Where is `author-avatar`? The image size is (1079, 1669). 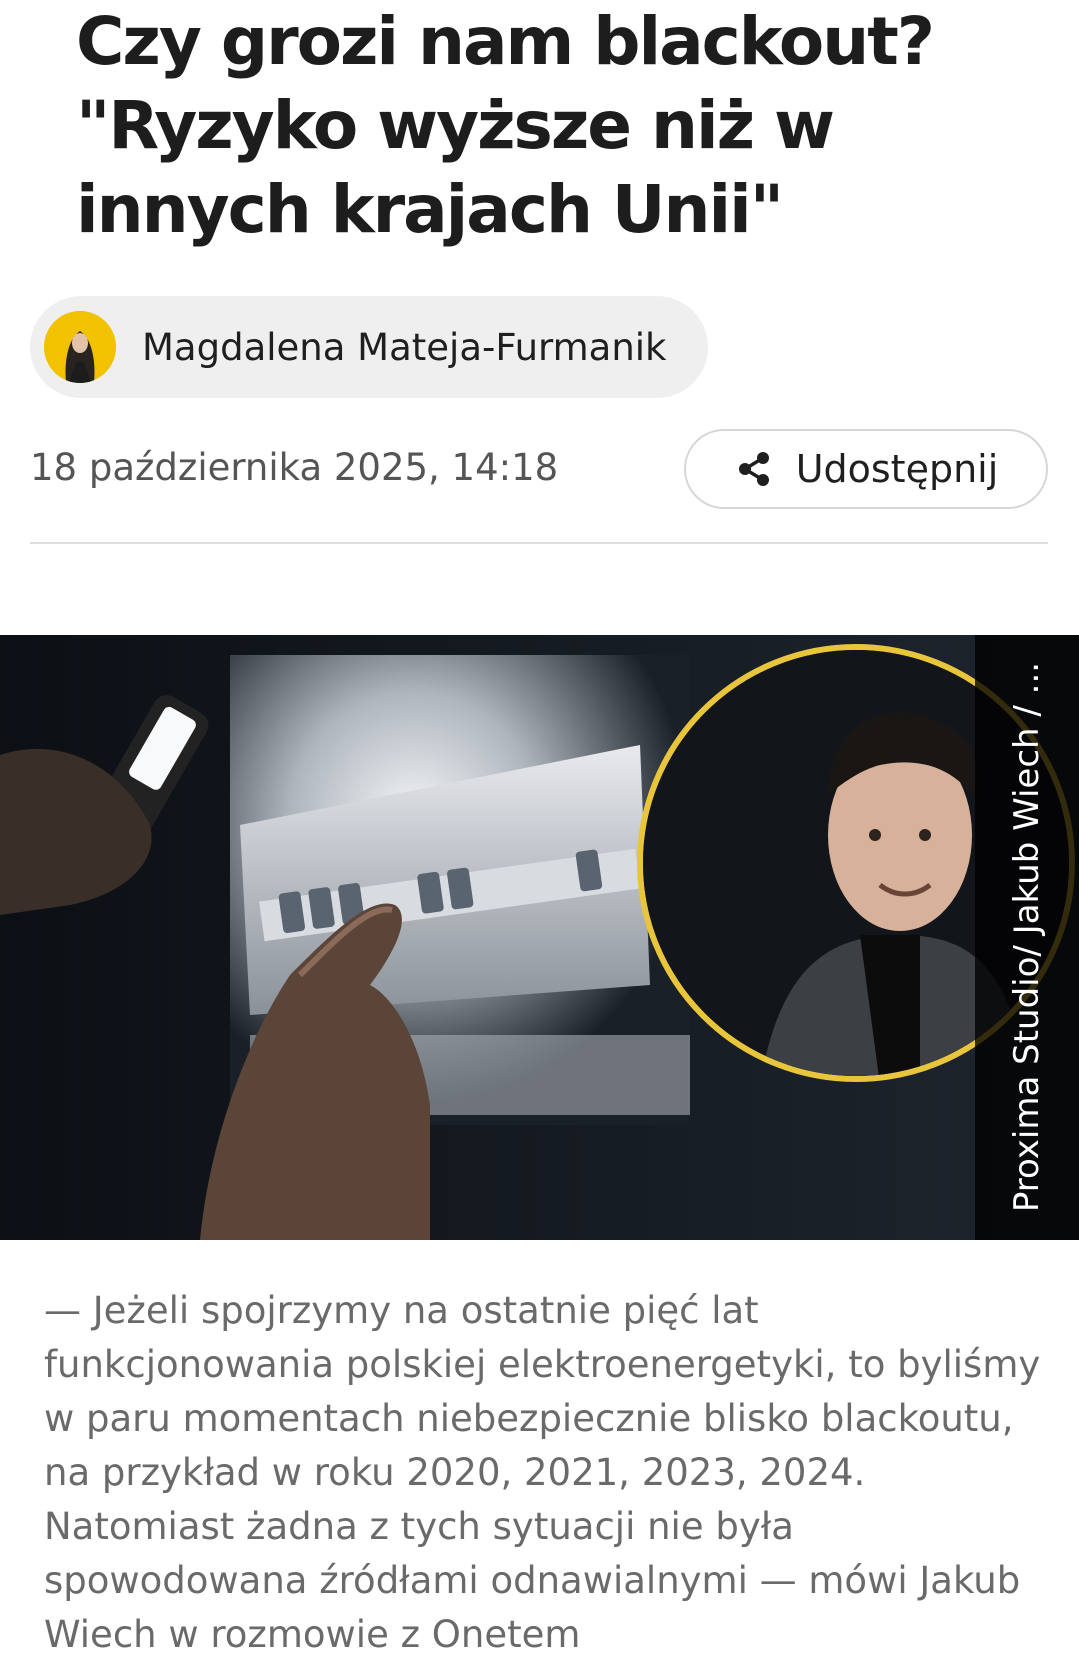
author-avatar is located at coordinates (80, 347).